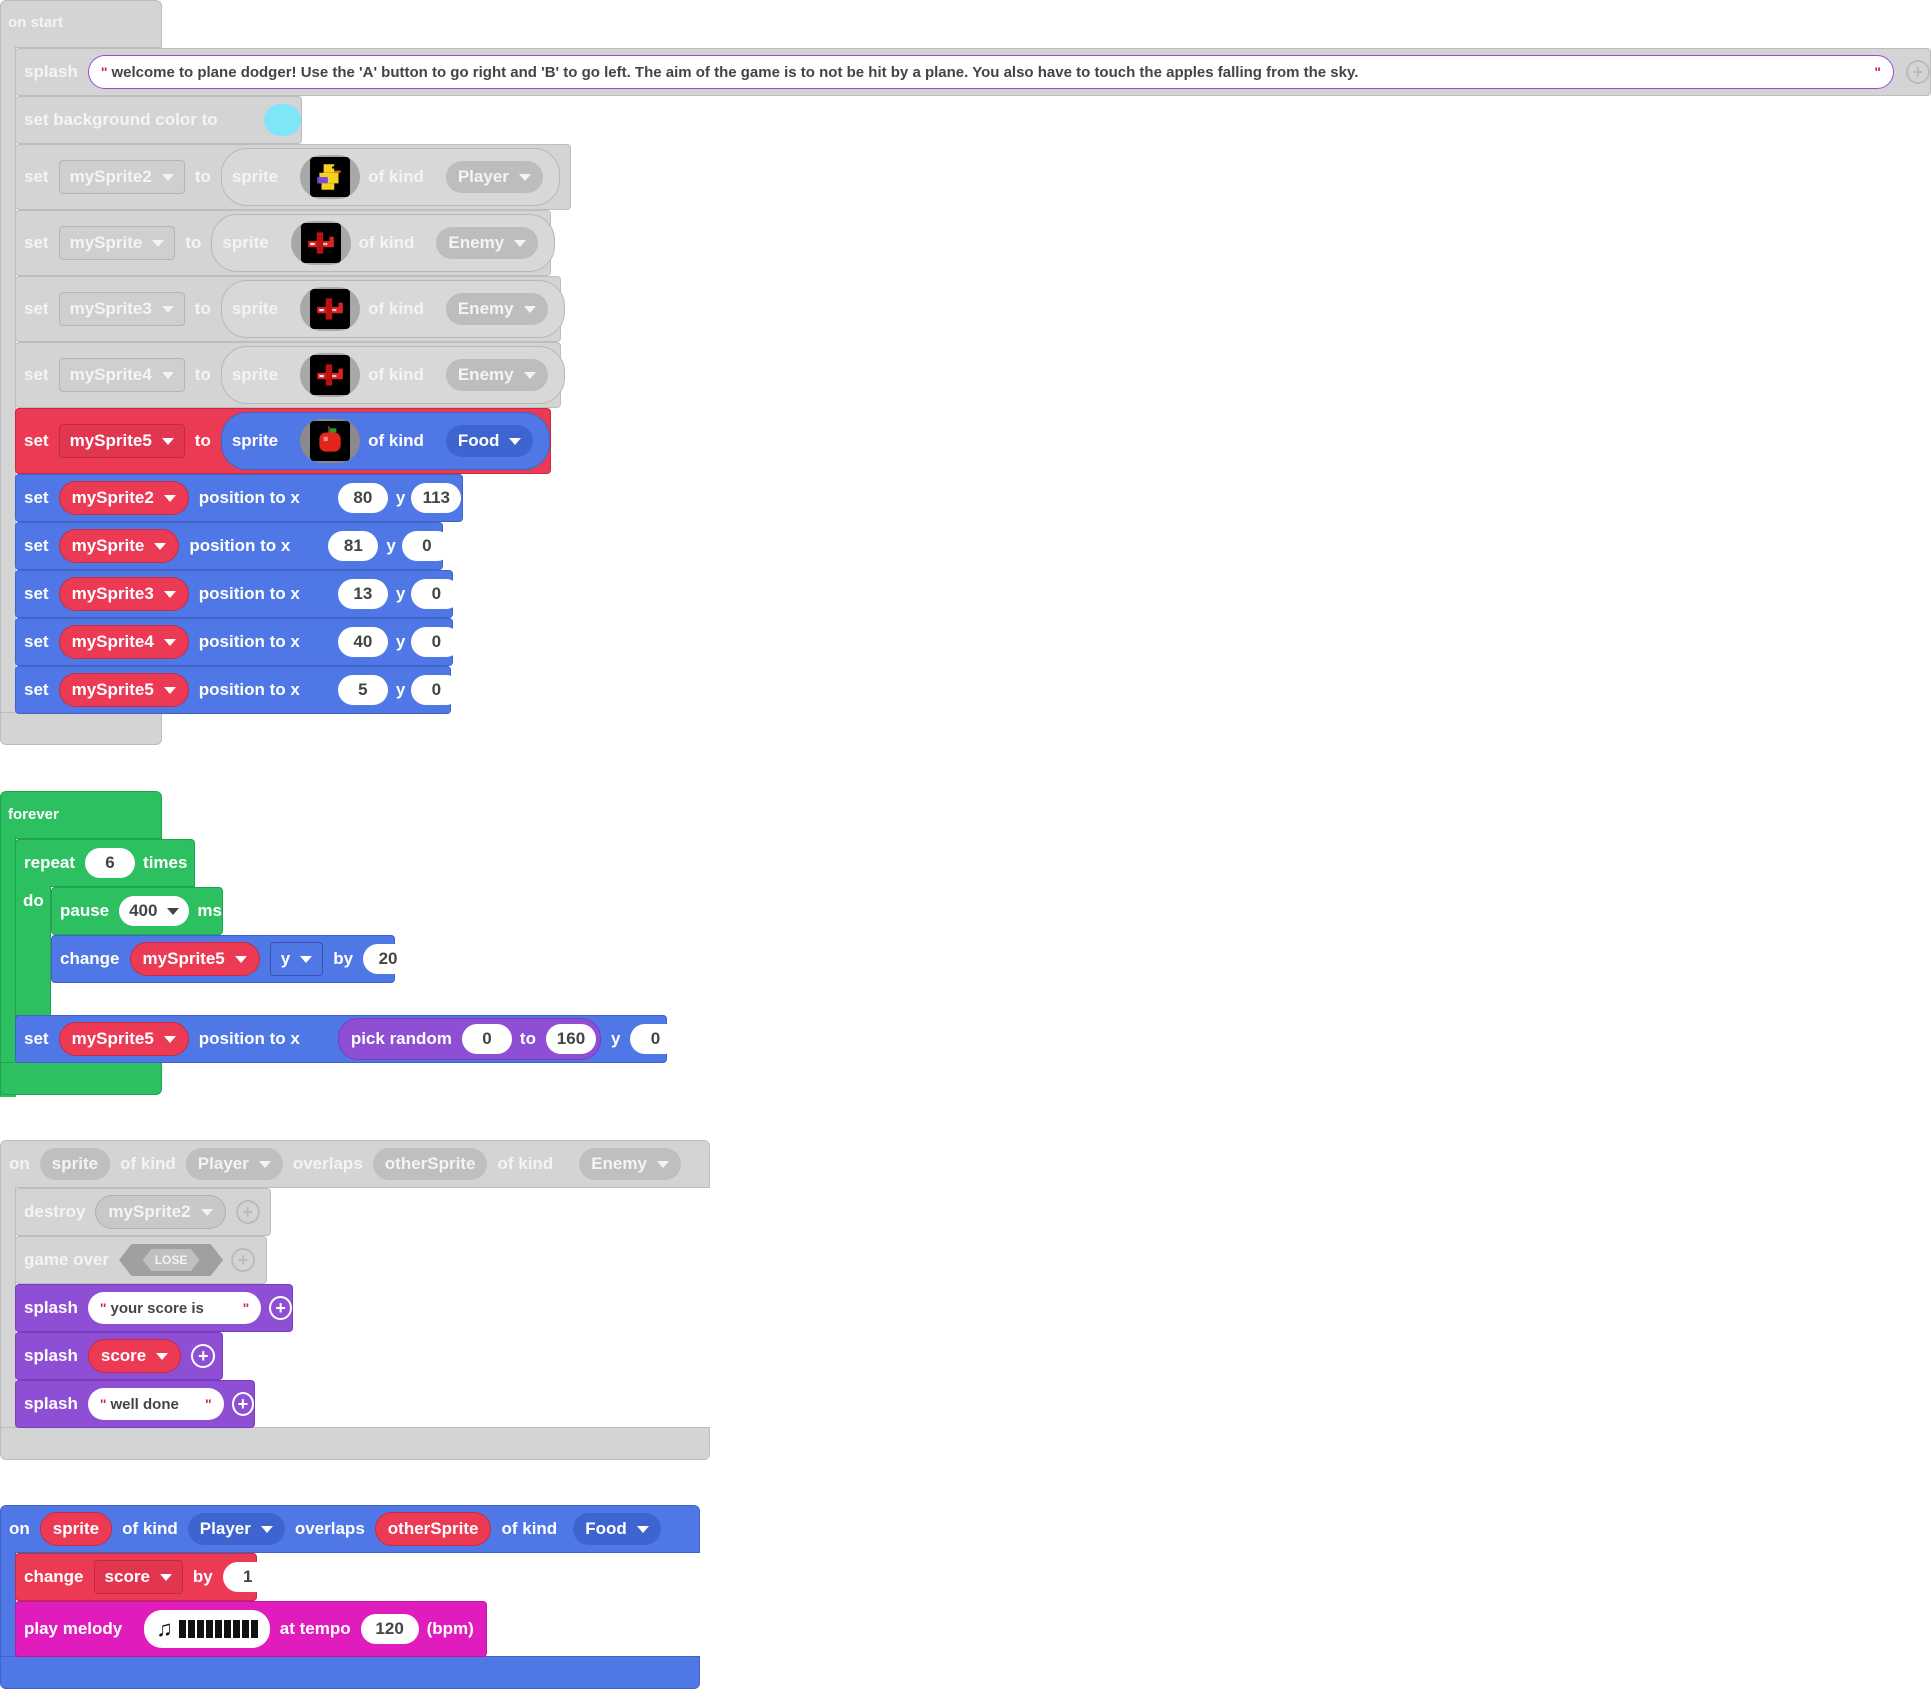 This screenshot has width=1931, height=1689. I want to click on to-label: to, so click(202, 374).